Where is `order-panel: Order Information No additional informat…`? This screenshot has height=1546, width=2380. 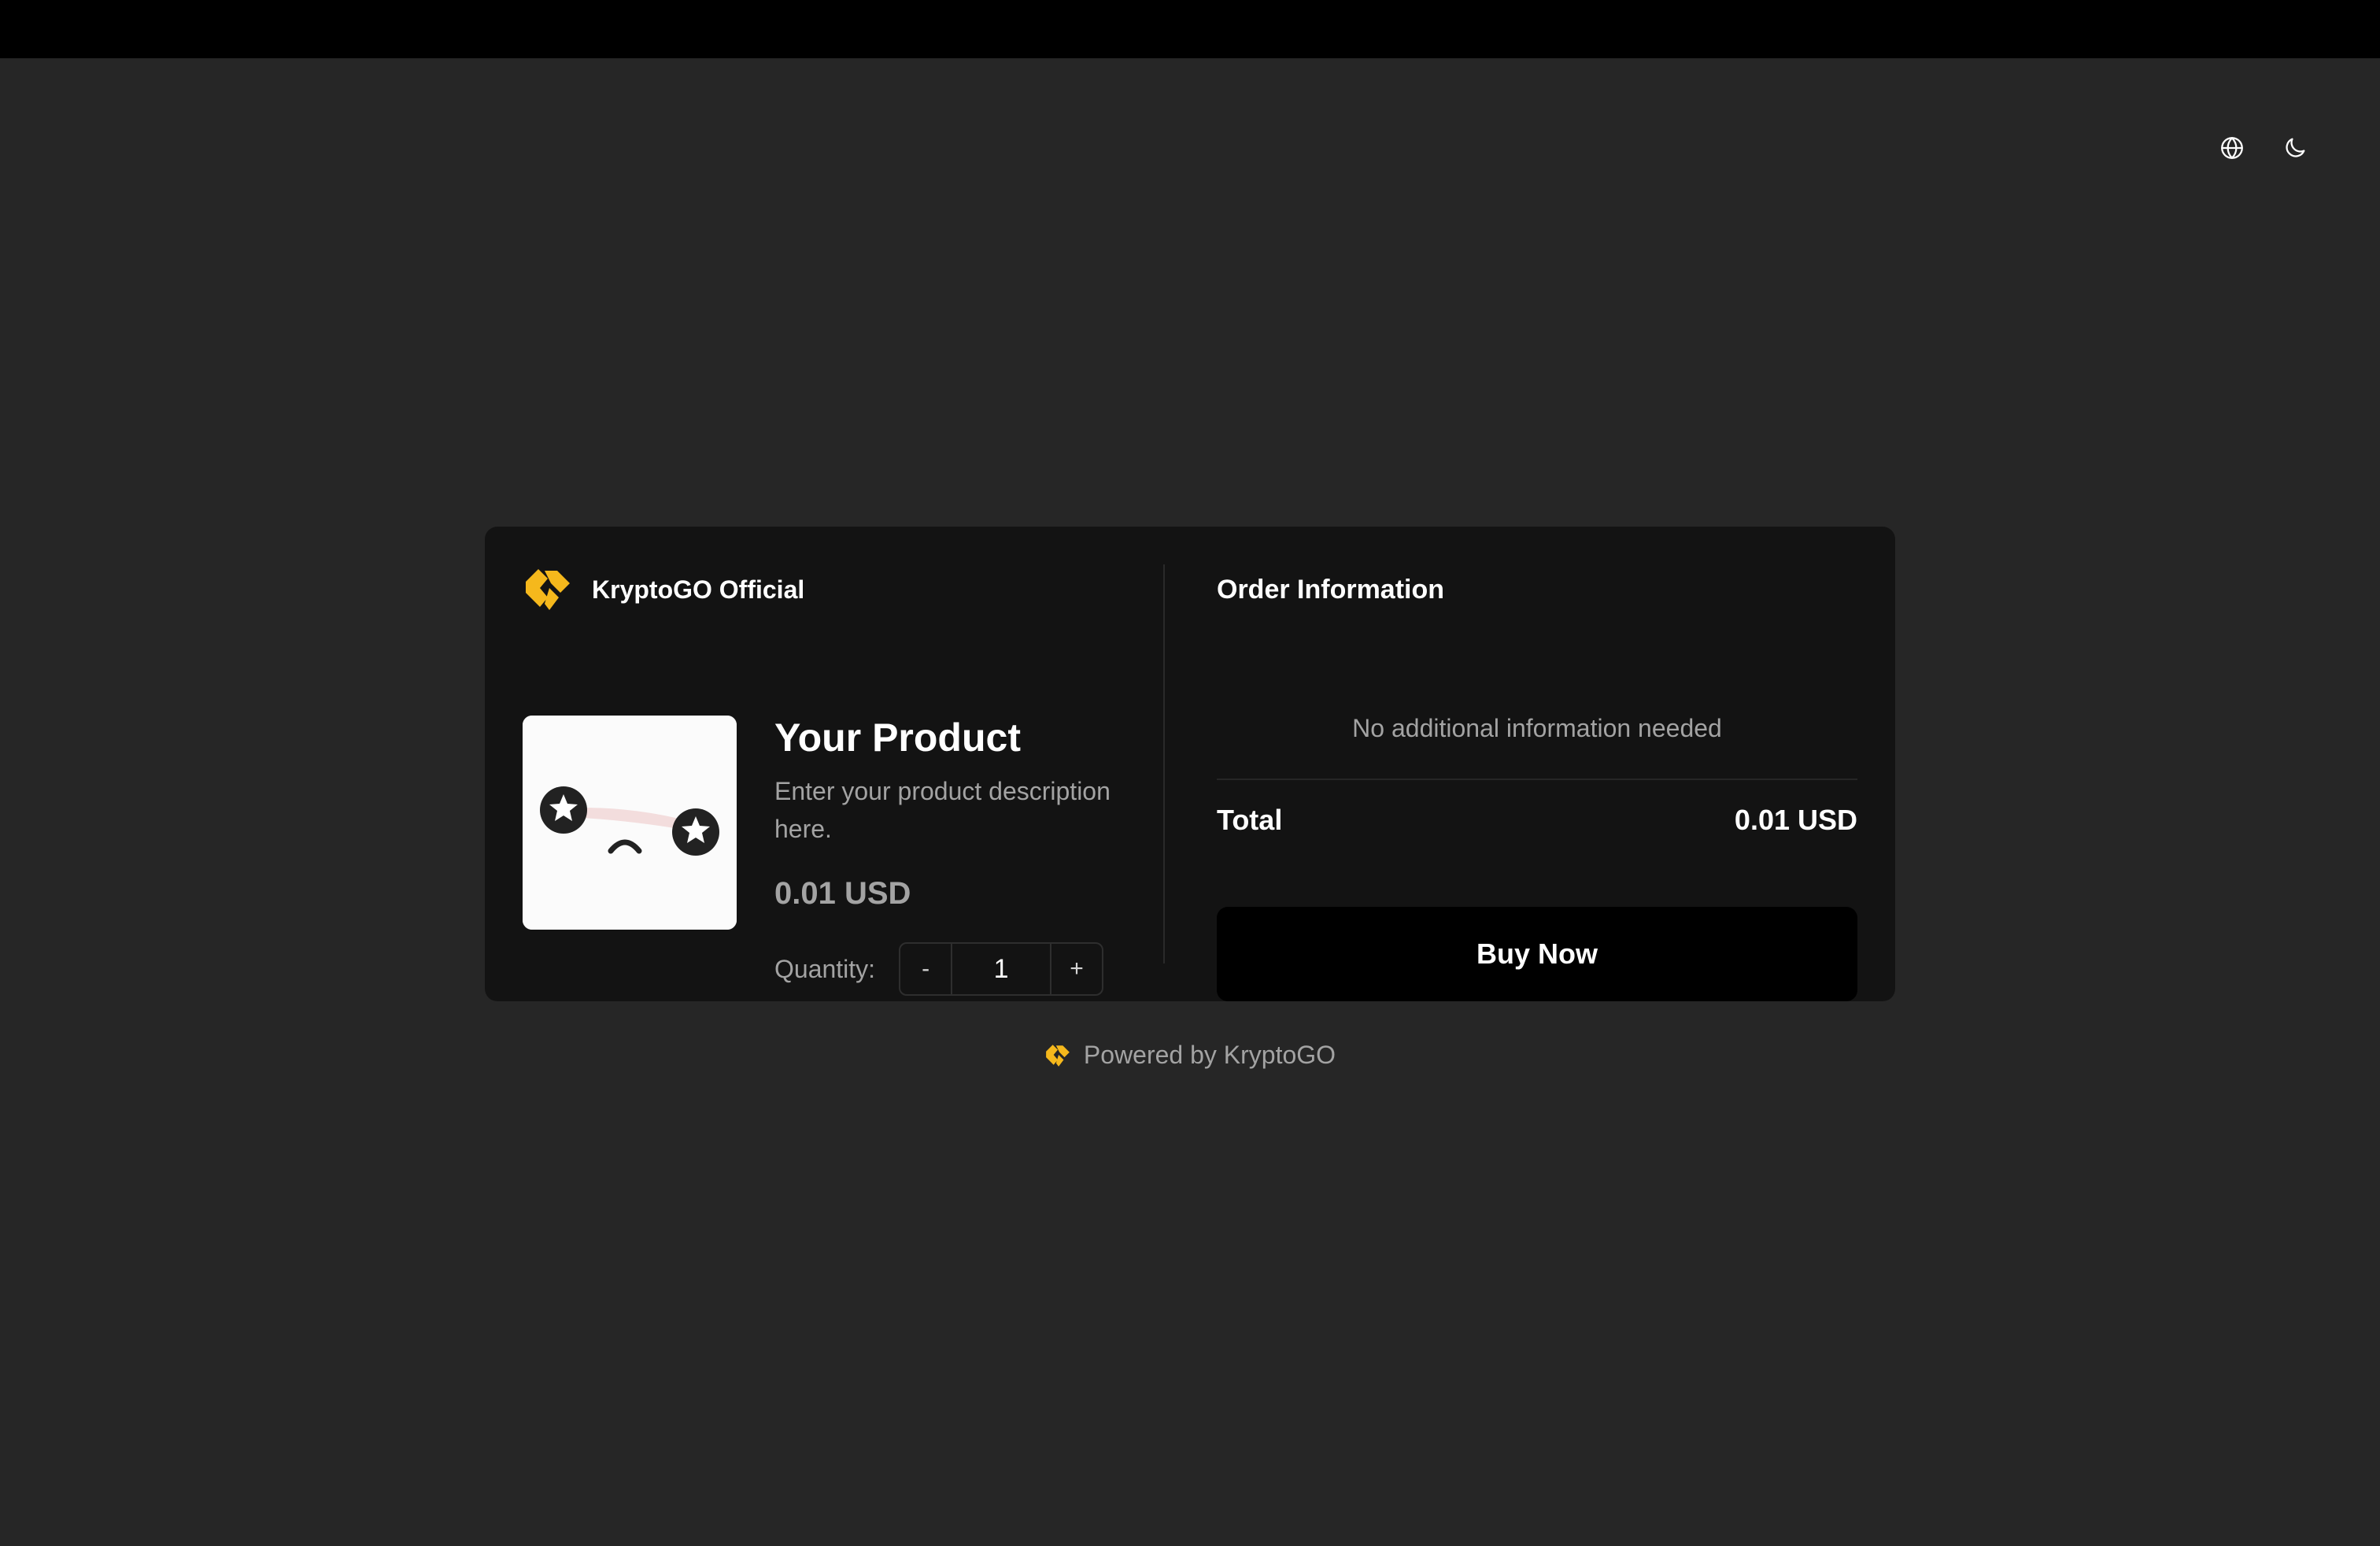
order-panel: Order Information No additional informat… is located at coordinates (1537, 783).